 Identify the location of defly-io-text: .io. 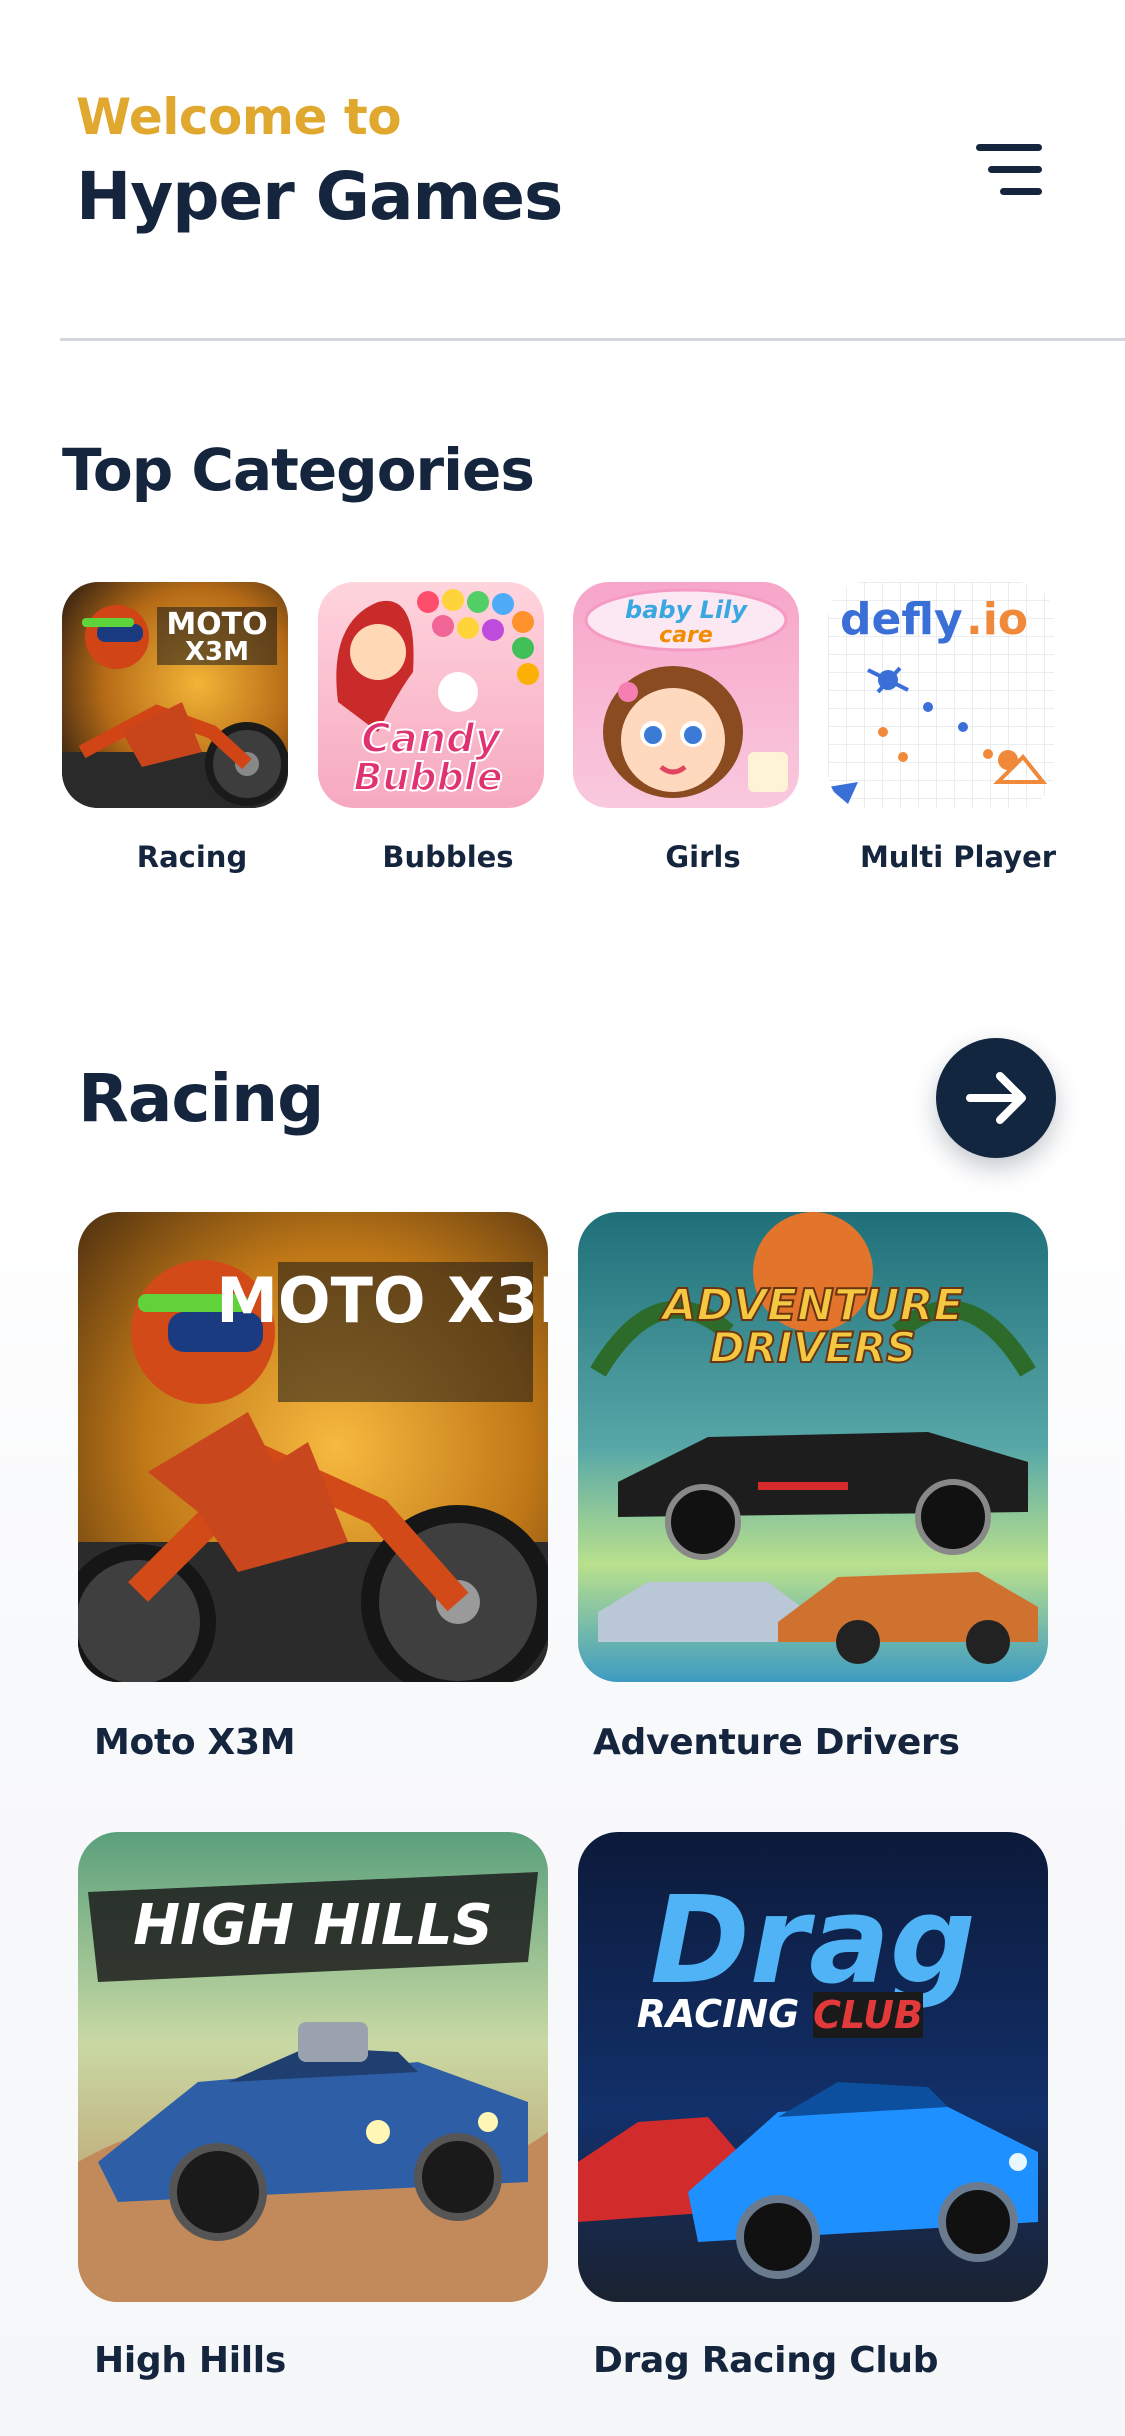
(997, 619).